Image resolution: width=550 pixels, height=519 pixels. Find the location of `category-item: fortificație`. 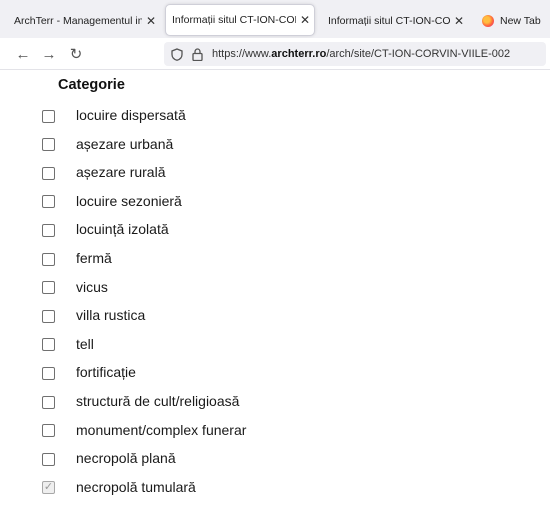

category-item: fortificație is located at coordinates (89, 373).